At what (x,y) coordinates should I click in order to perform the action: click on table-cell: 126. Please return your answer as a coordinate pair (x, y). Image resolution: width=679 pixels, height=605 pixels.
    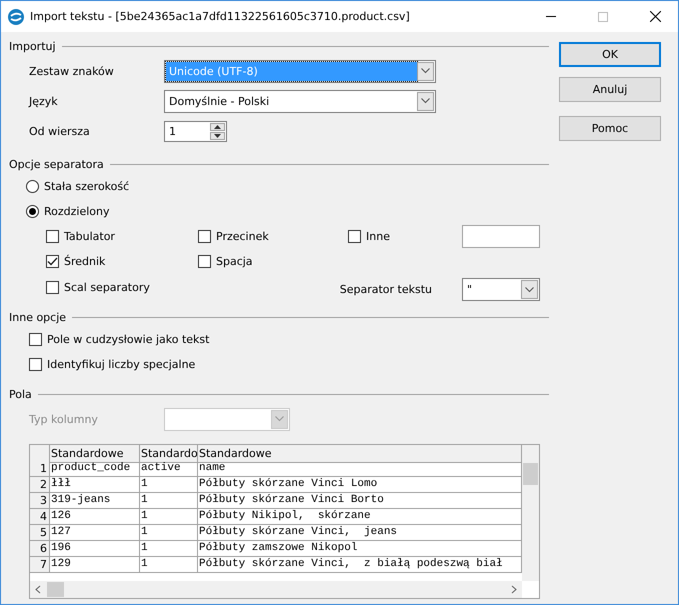
    Looking at the image, I should click on (95, 517).